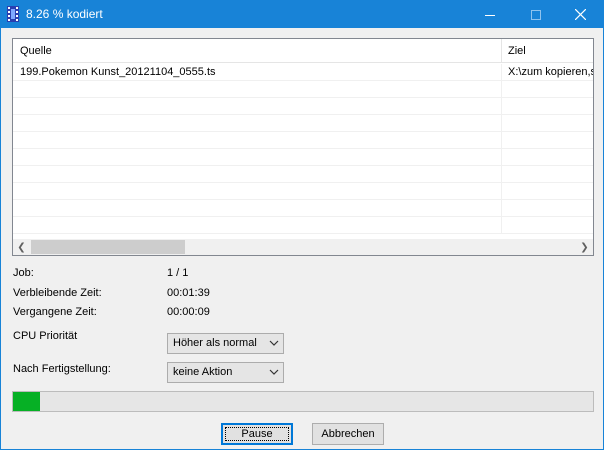  Describe the element at coordinates (64, 14) in the screenshot. I see `window-title: 8.26 % kodiert` at that location.